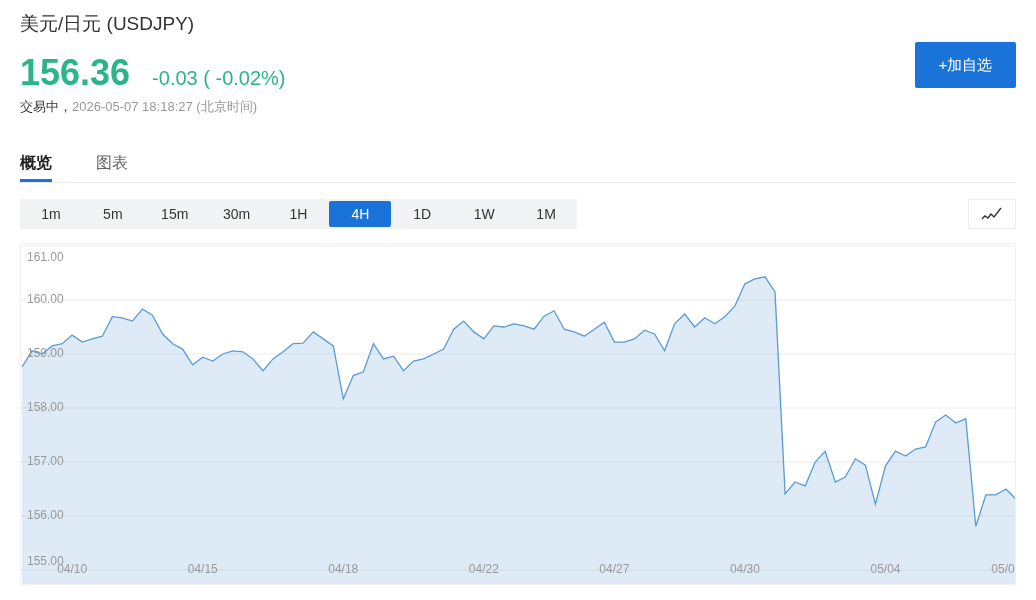 Image resolution: width=1036 pixels, height=600 pixels. Describe the element at coordinates (112, 165) in the screenshot. I see `tab: 图表` at that location.